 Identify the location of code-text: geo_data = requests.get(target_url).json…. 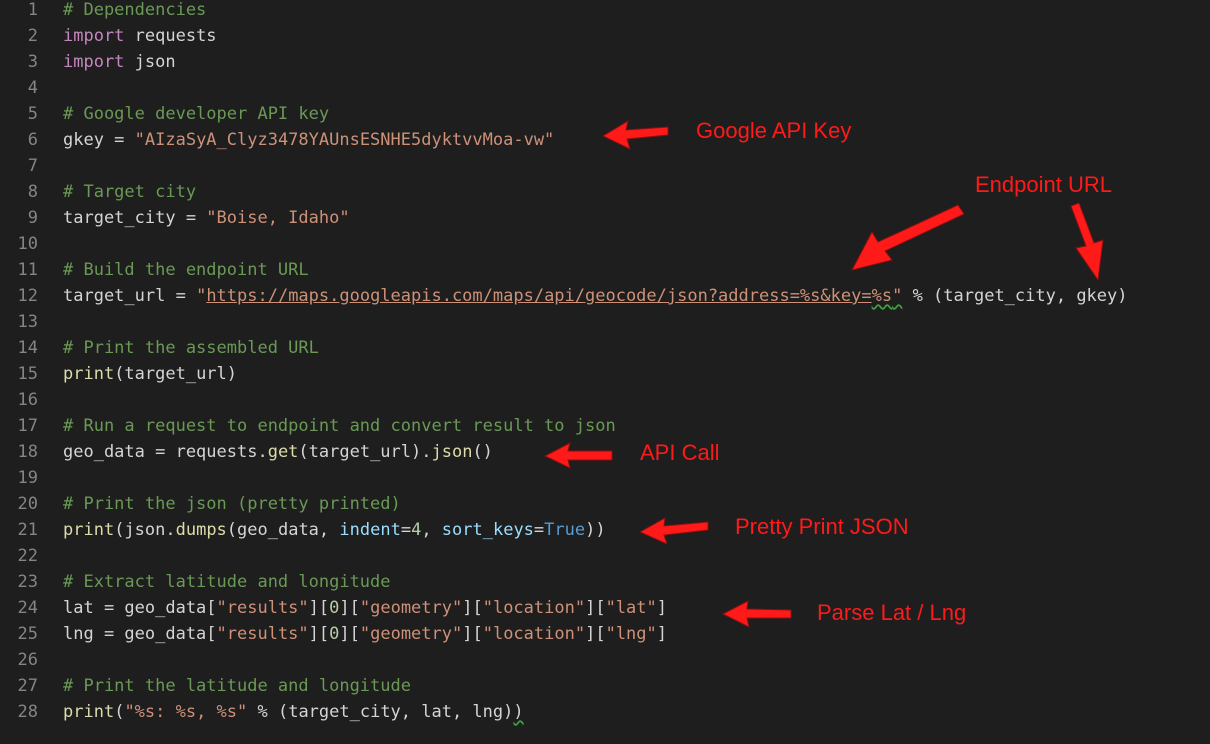
(278, 452).